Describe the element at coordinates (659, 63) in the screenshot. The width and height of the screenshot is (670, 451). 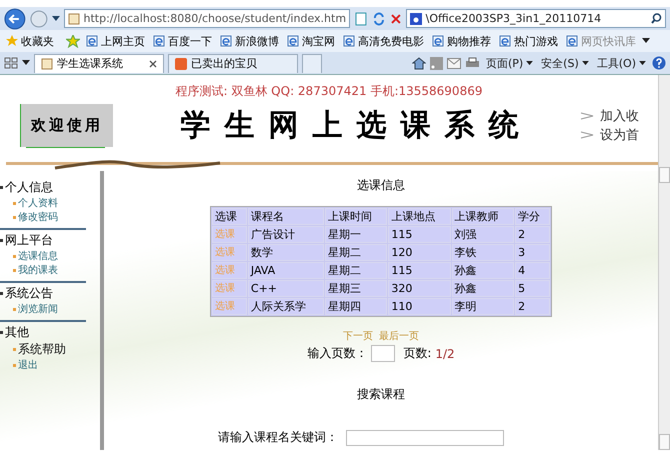
I see `help-icon` at that location.